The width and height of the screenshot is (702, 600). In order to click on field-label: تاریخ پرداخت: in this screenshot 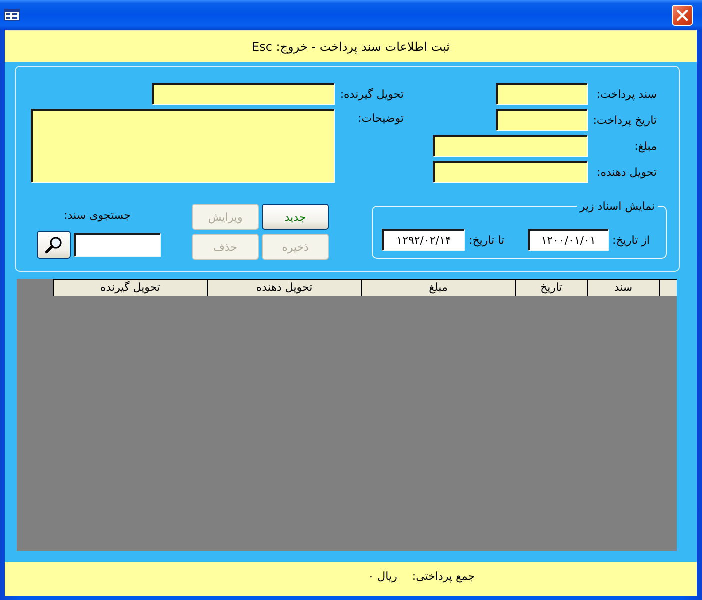, I will do `click(625, 120)`.